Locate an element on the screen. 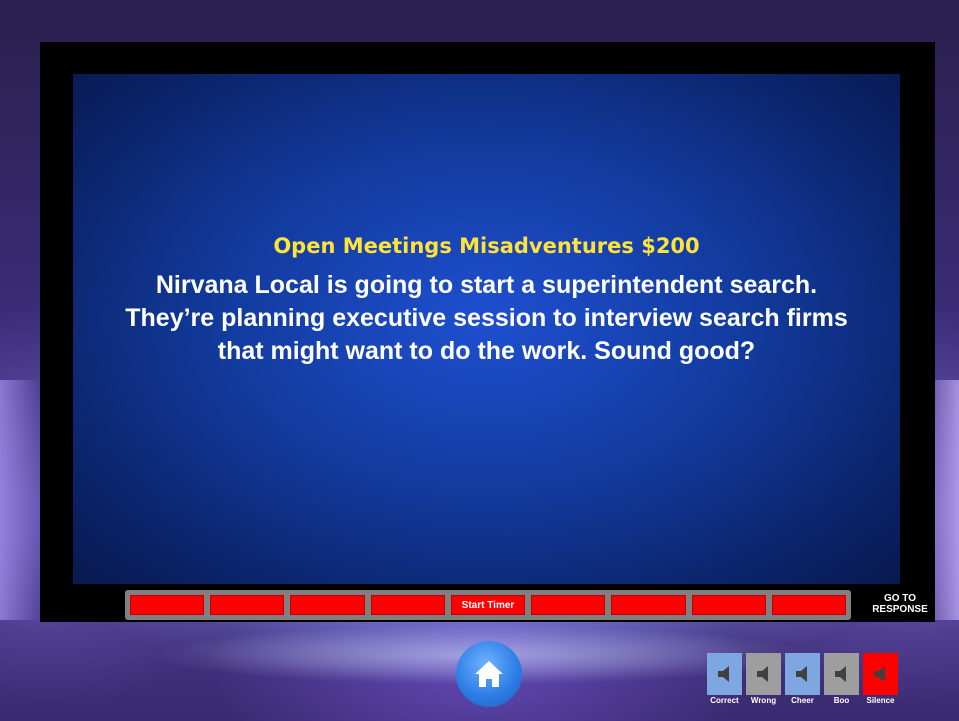 The image size is (959, 721). go-to-response-label: GO TO RESPONSE is located at coordinates (900, 604).